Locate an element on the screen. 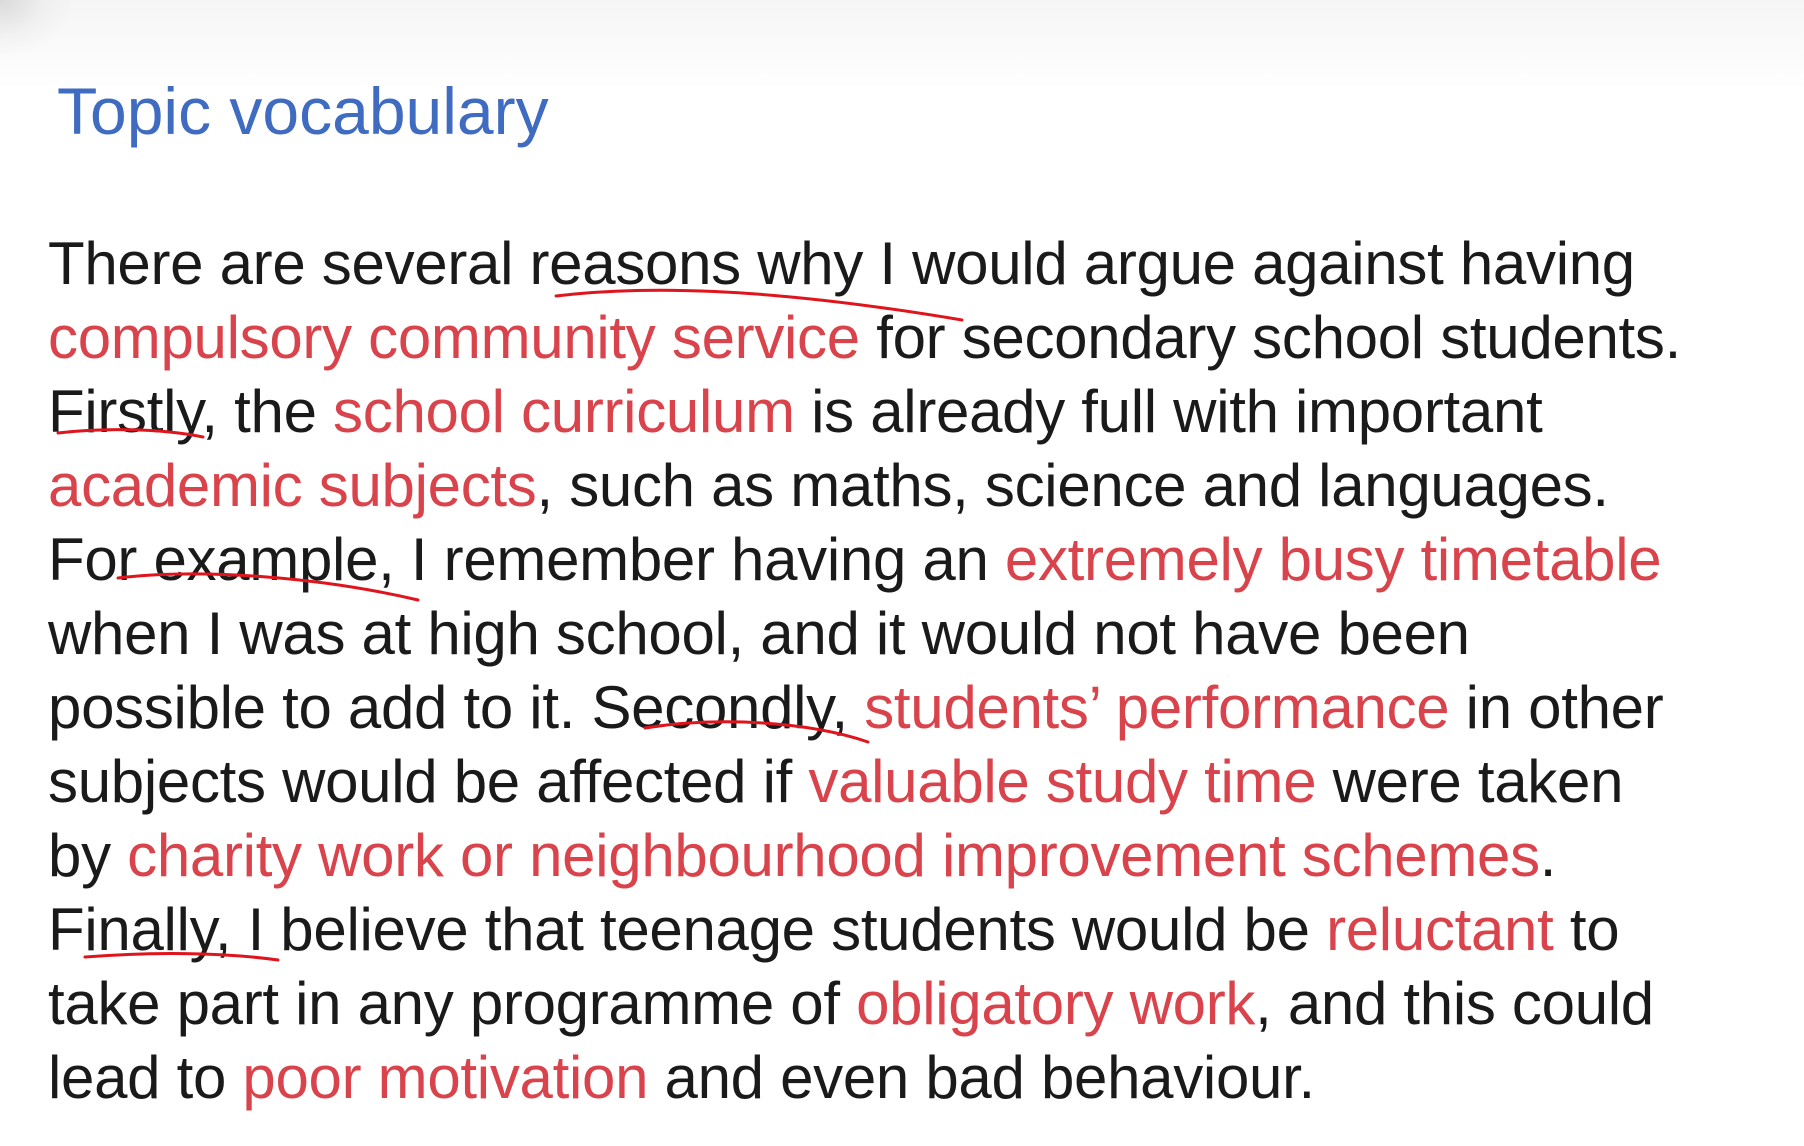  vocabulary-term: students’ performance is located at coordinates (1157, 707).